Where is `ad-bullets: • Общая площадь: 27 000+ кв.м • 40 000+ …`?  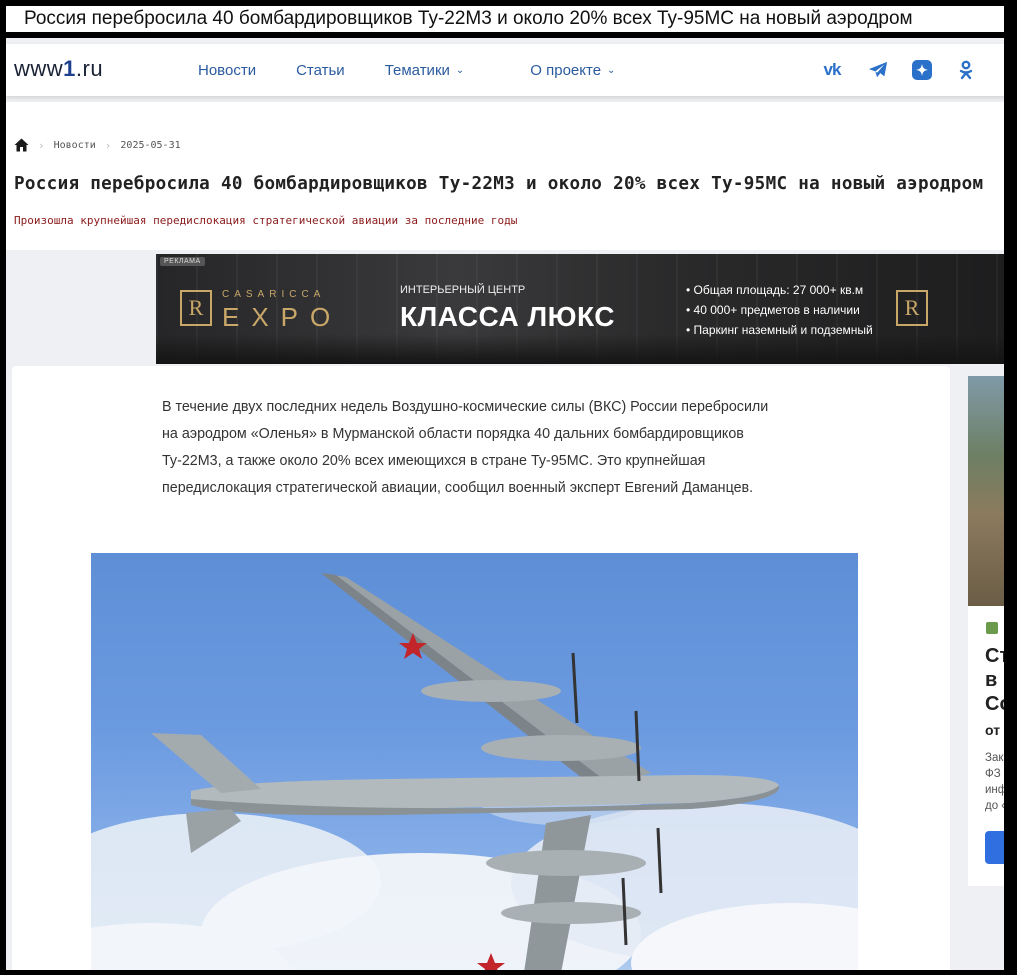
ad-bullets: • Общая площадь: 27 000+ кв.м • 40 000+ … is located at coordinates (779, 310).